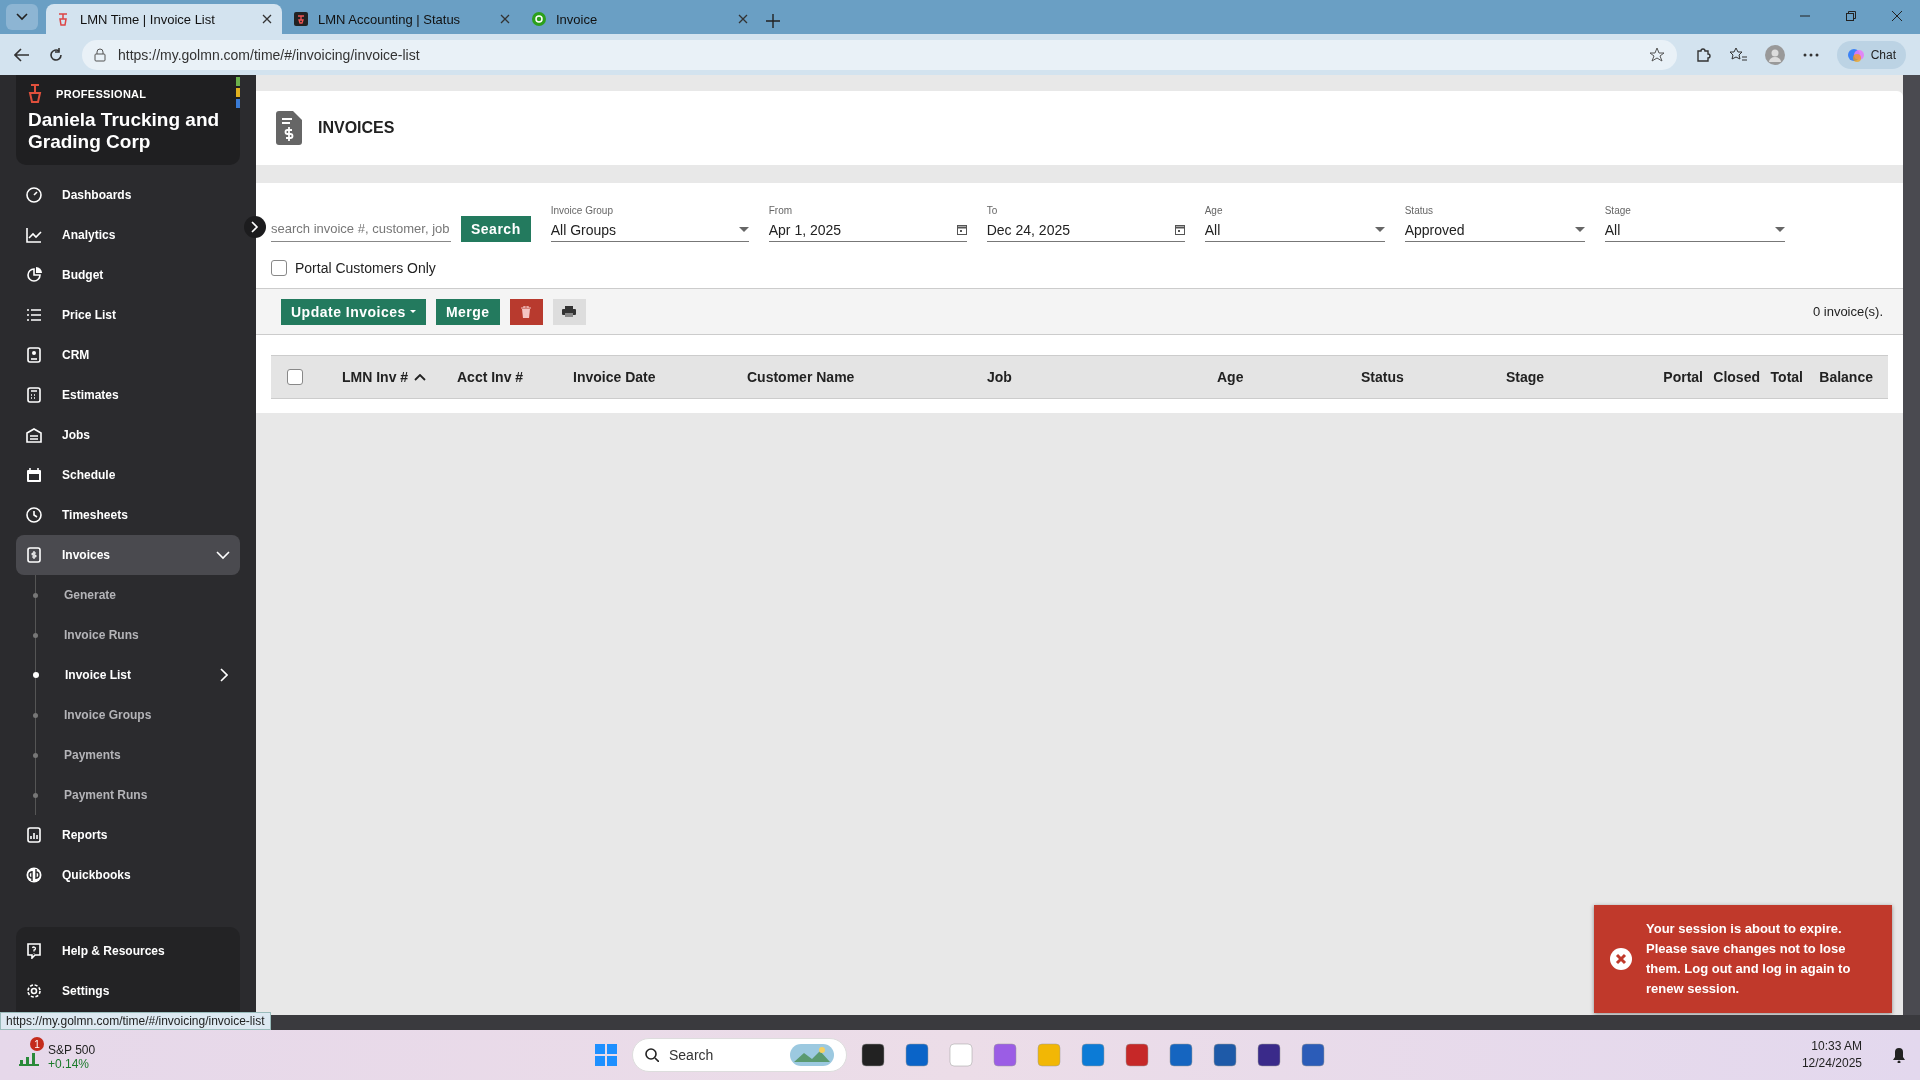  What do you see at coordinates (1433, 377) in the screenshot?
I see `column-header: Status` at bounding box center [1433, 377].